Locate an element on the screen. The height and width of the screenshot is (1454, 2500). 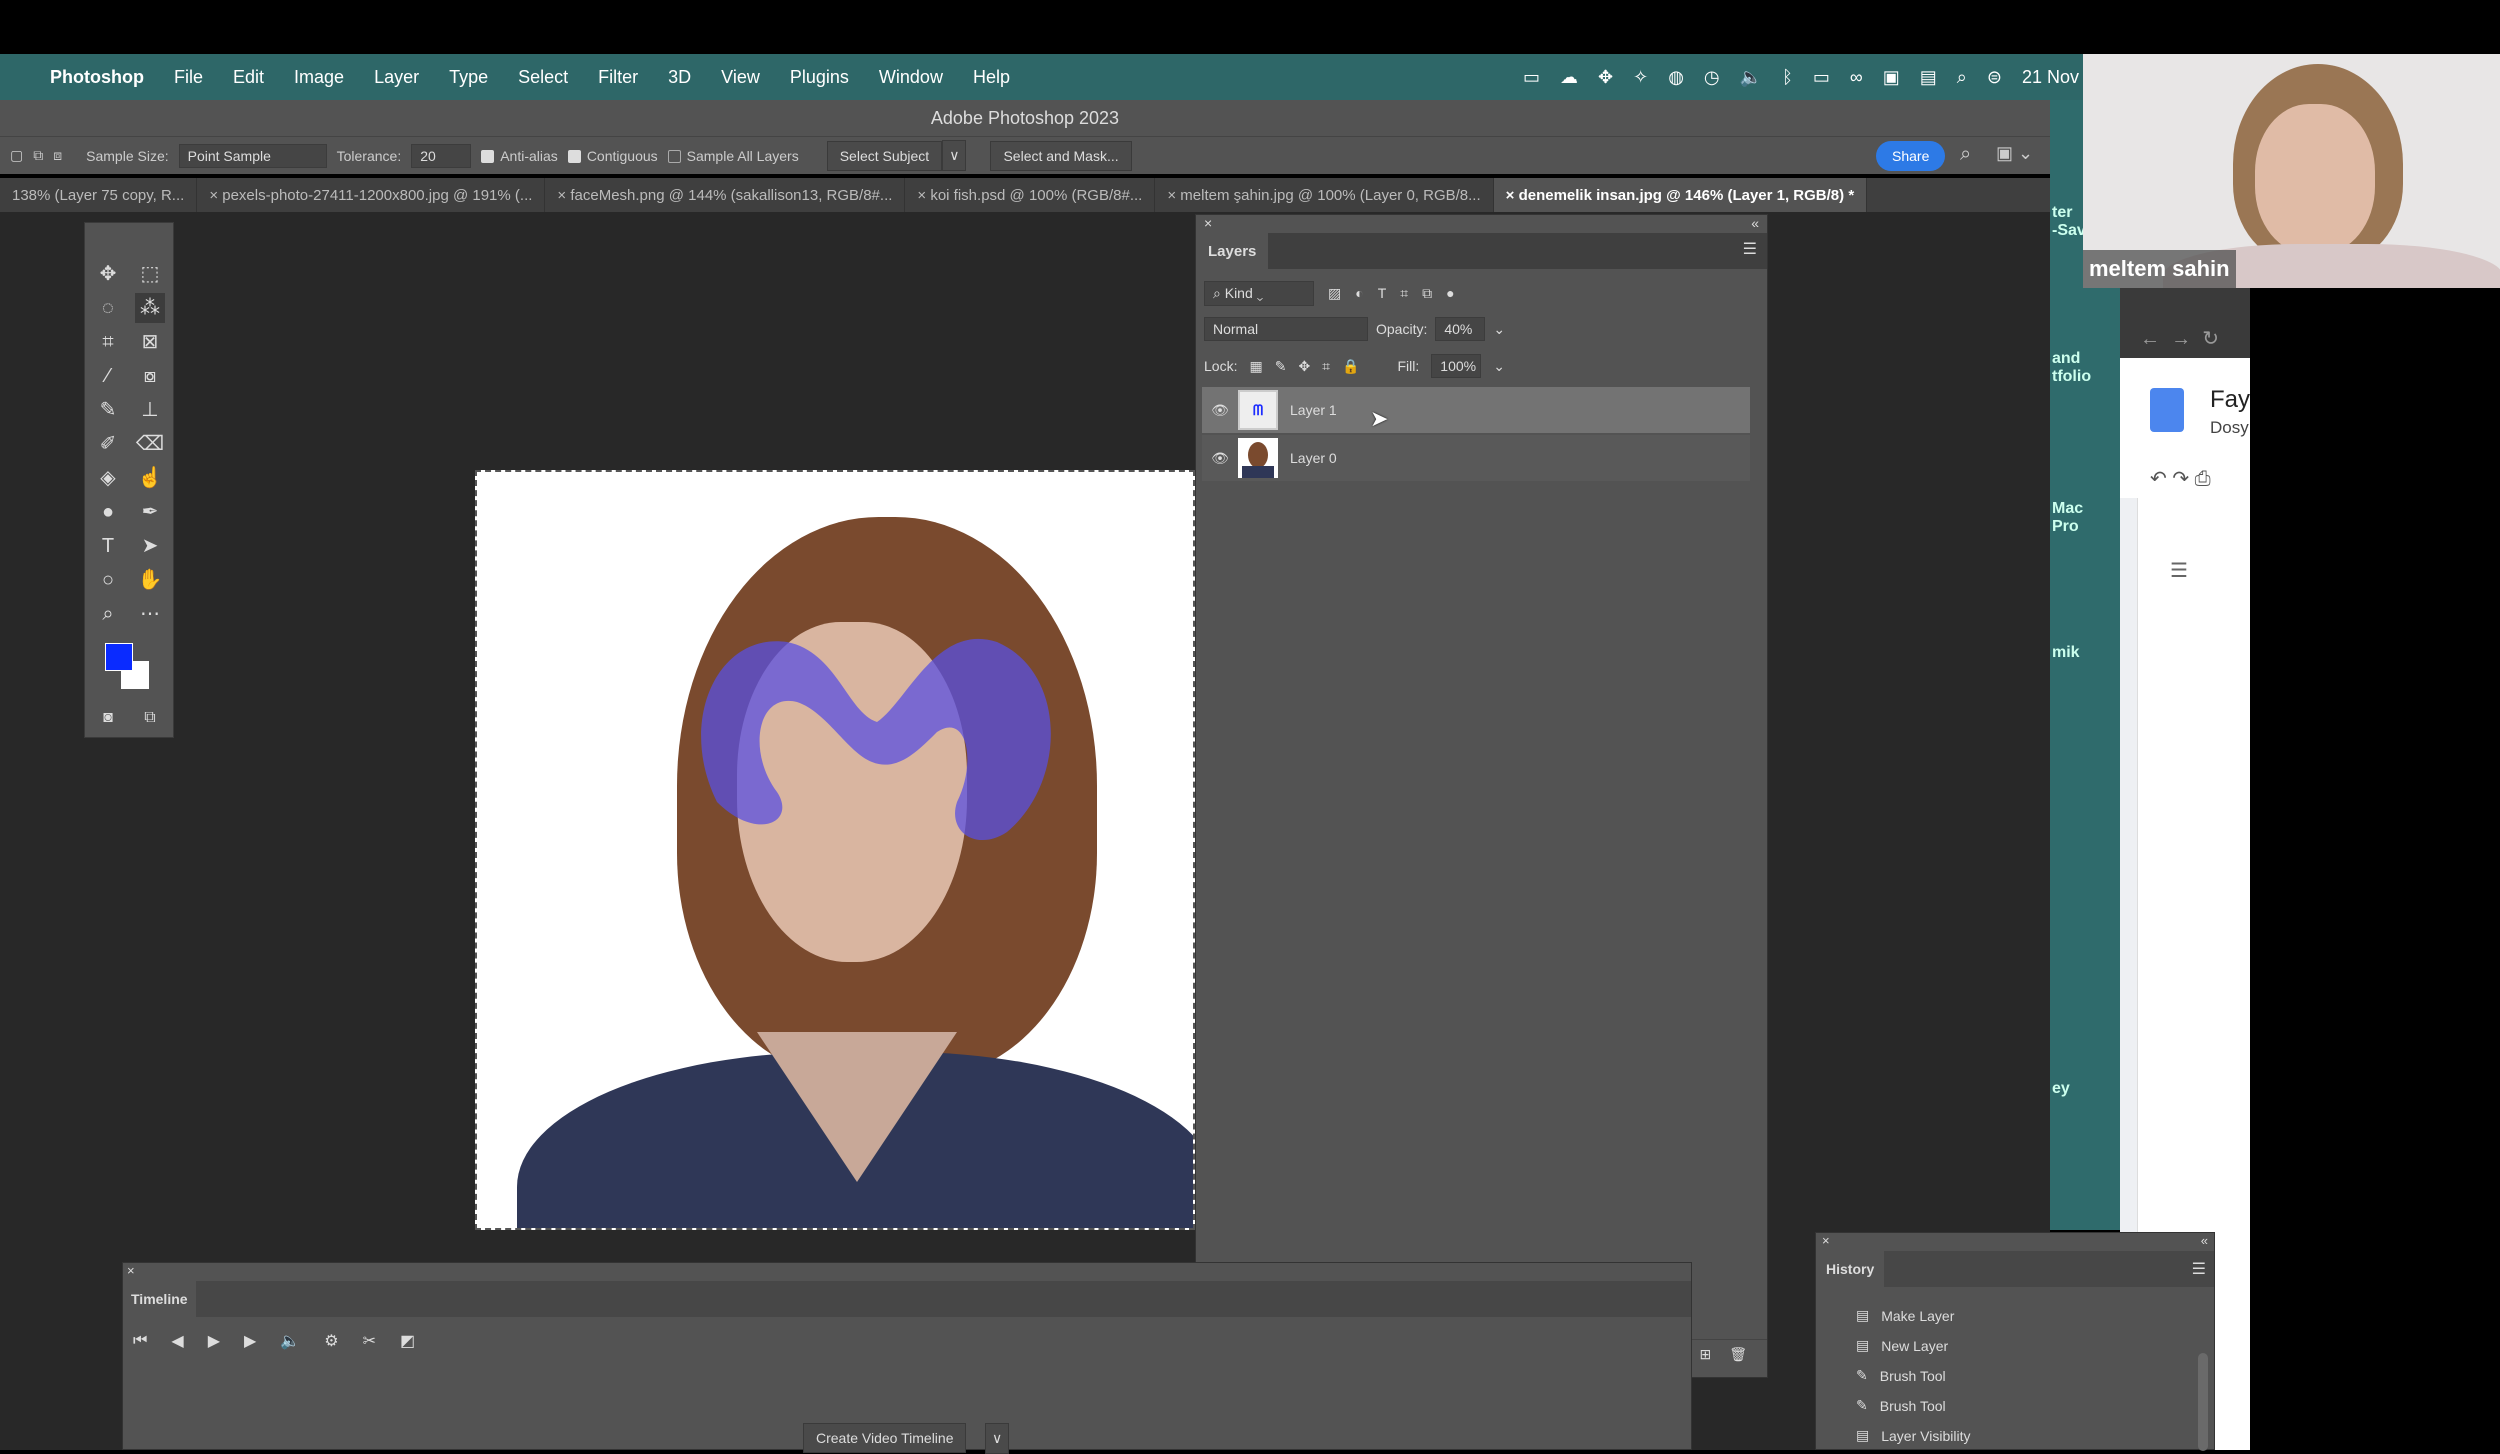
layer-row-layer-1: 👁 ᗰ Layer 1 is located at coordinates (1476, 410).